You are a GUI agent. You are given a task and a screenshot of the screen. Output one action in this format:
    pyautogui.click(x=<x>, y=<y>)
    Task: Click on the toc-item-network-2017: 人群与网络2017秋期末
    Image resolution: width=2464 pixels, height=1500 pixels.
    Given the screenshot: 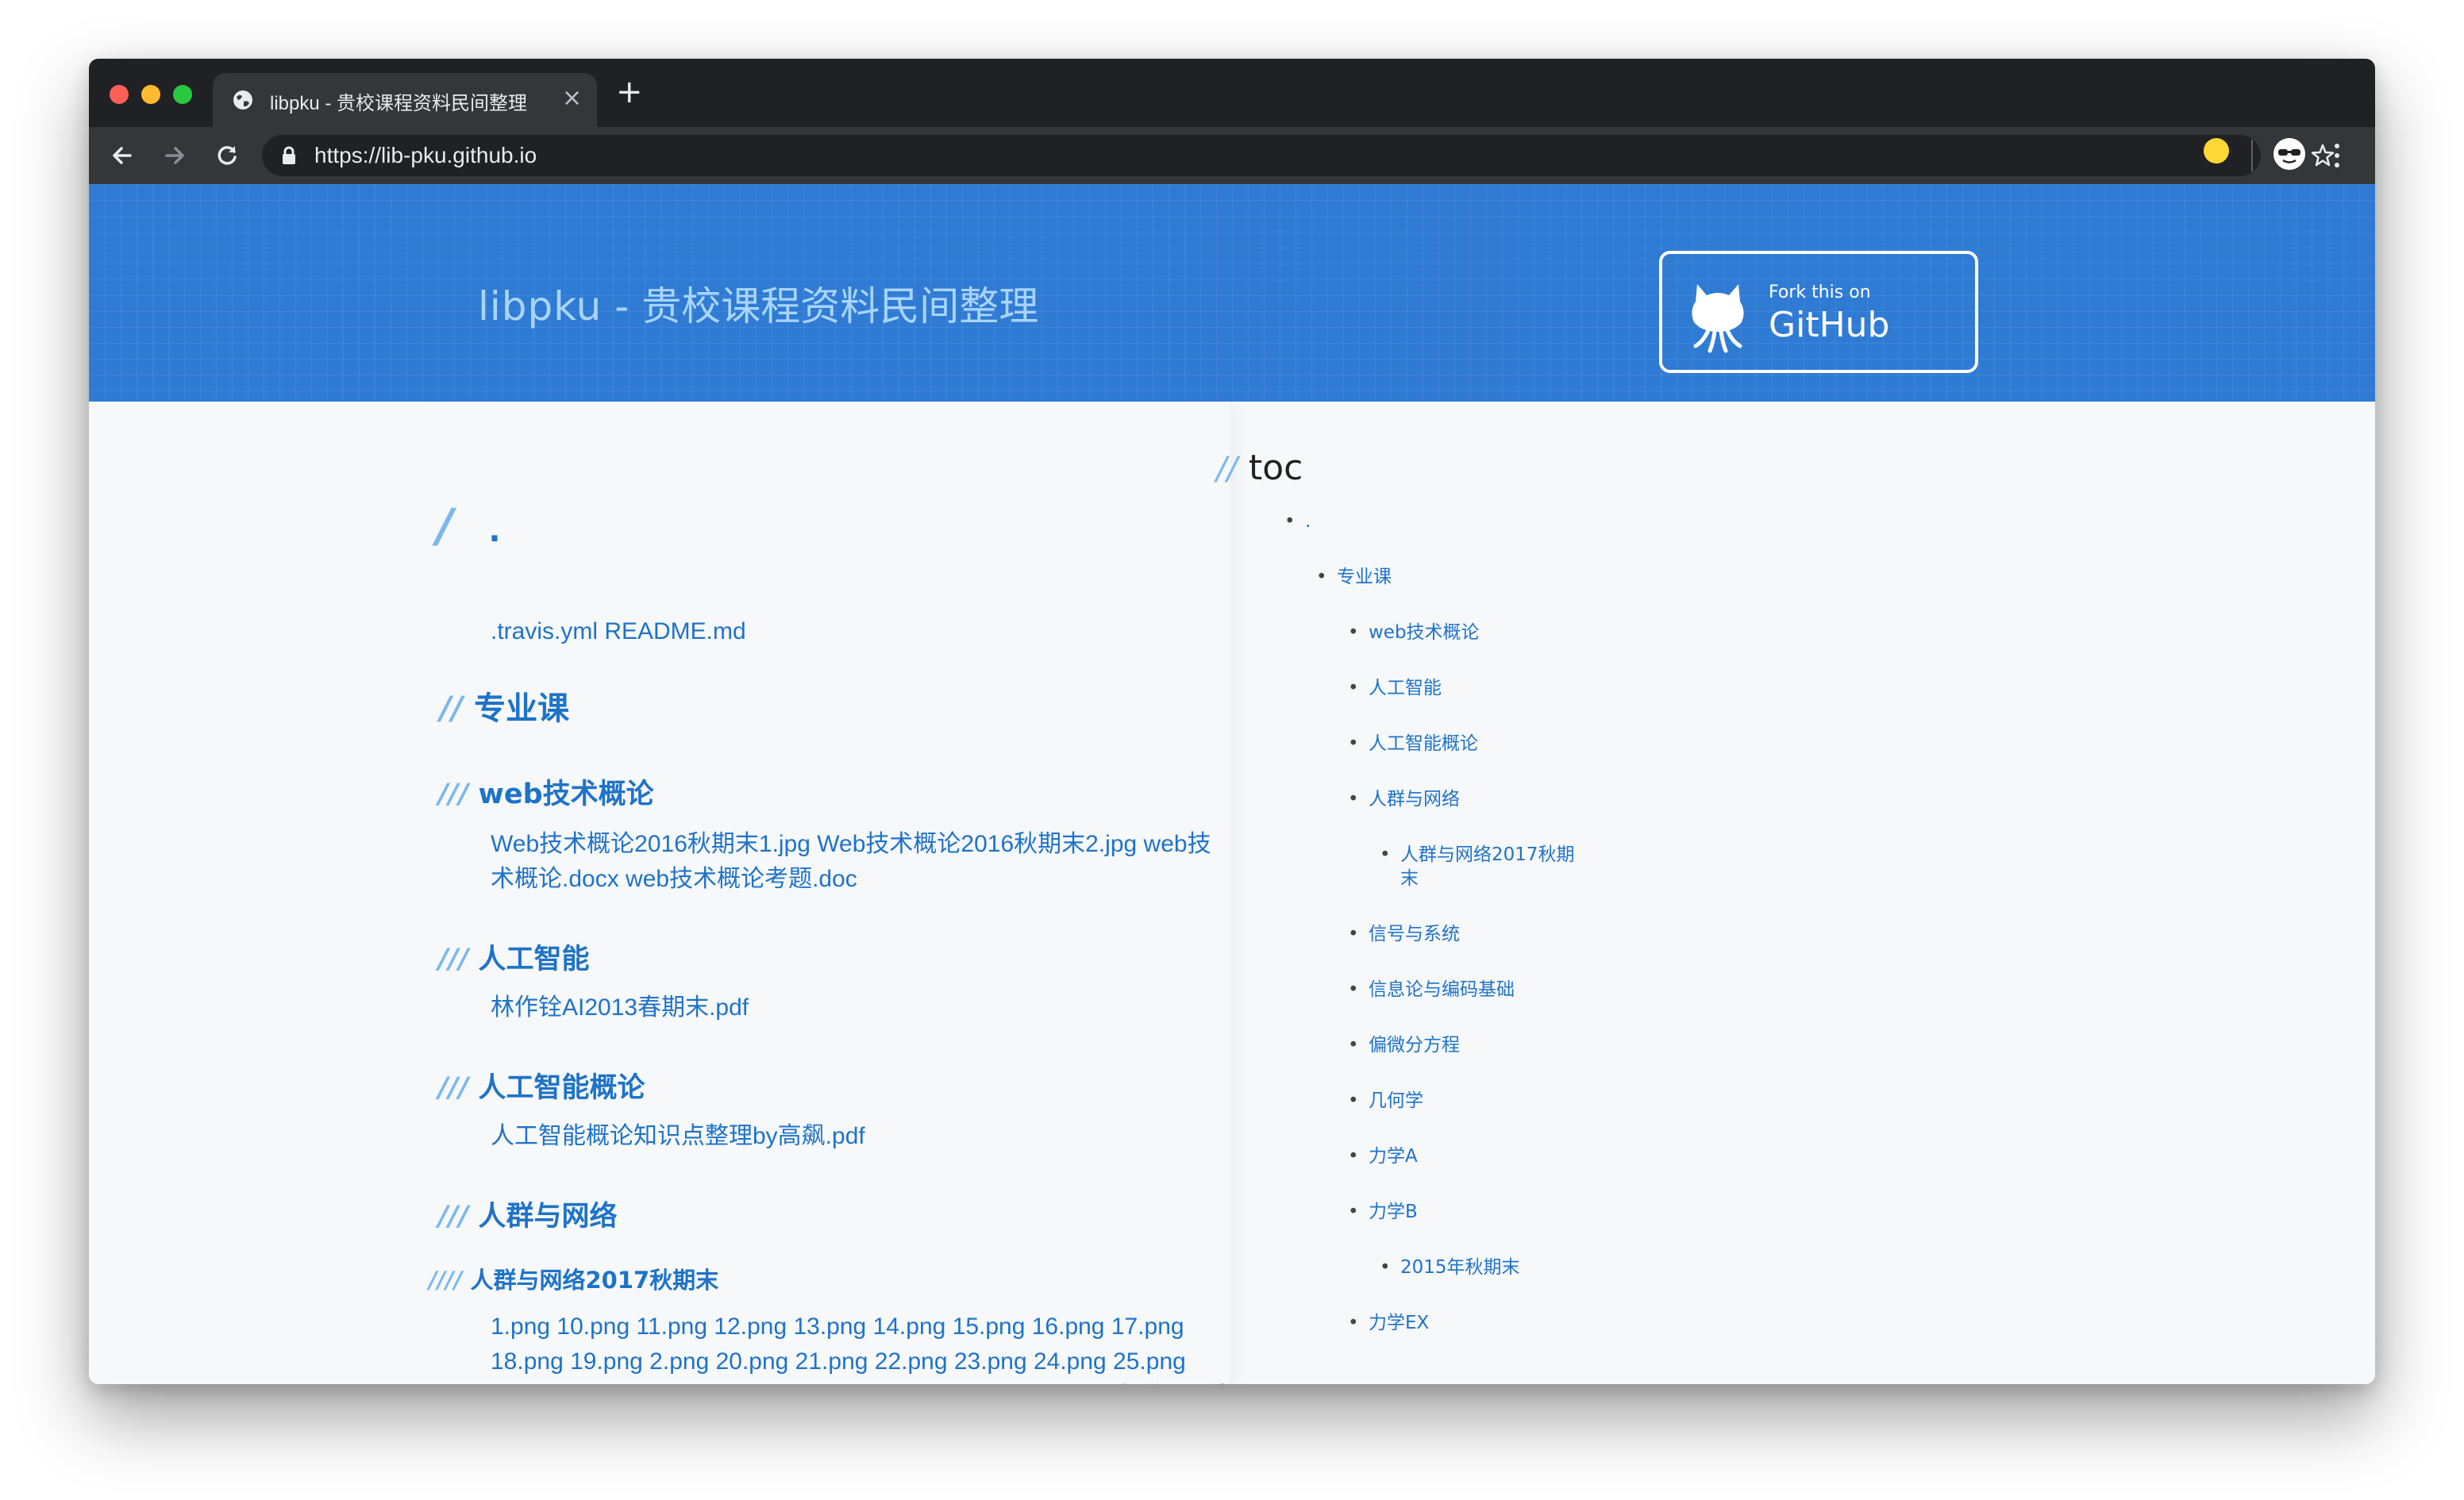 What is the action you would take?
    pyautogui.click(x=1481, y=866)
    